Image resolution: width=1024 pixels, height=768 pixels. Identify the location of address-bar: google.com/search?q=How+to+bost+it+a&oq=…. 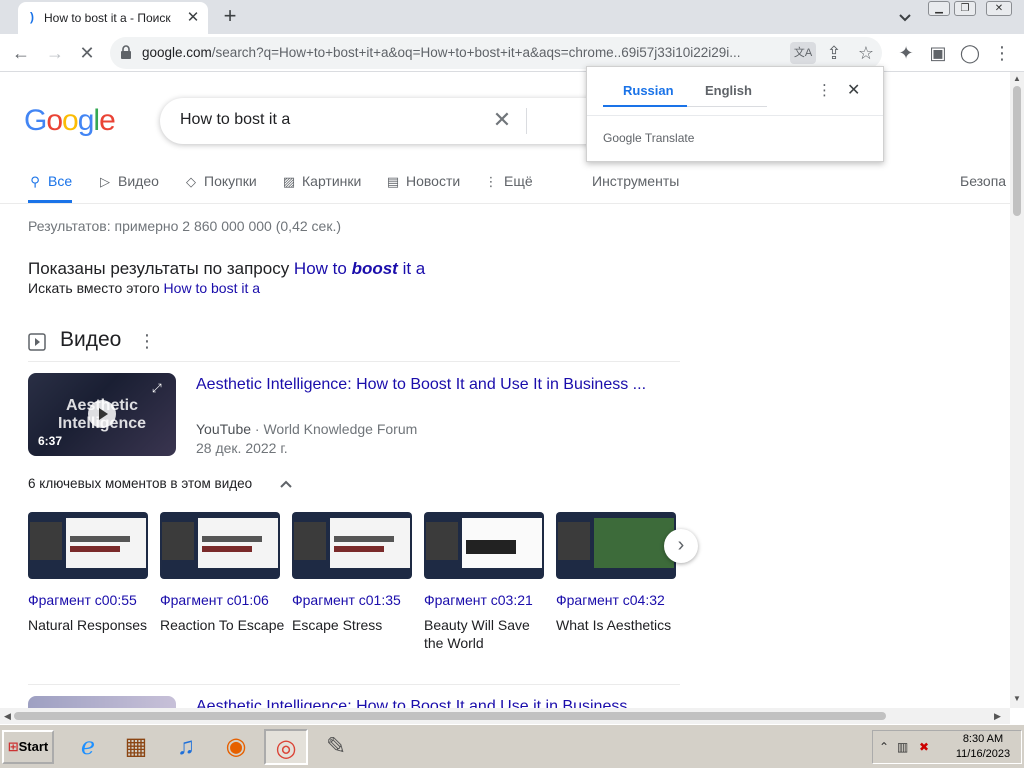
(496, 53).